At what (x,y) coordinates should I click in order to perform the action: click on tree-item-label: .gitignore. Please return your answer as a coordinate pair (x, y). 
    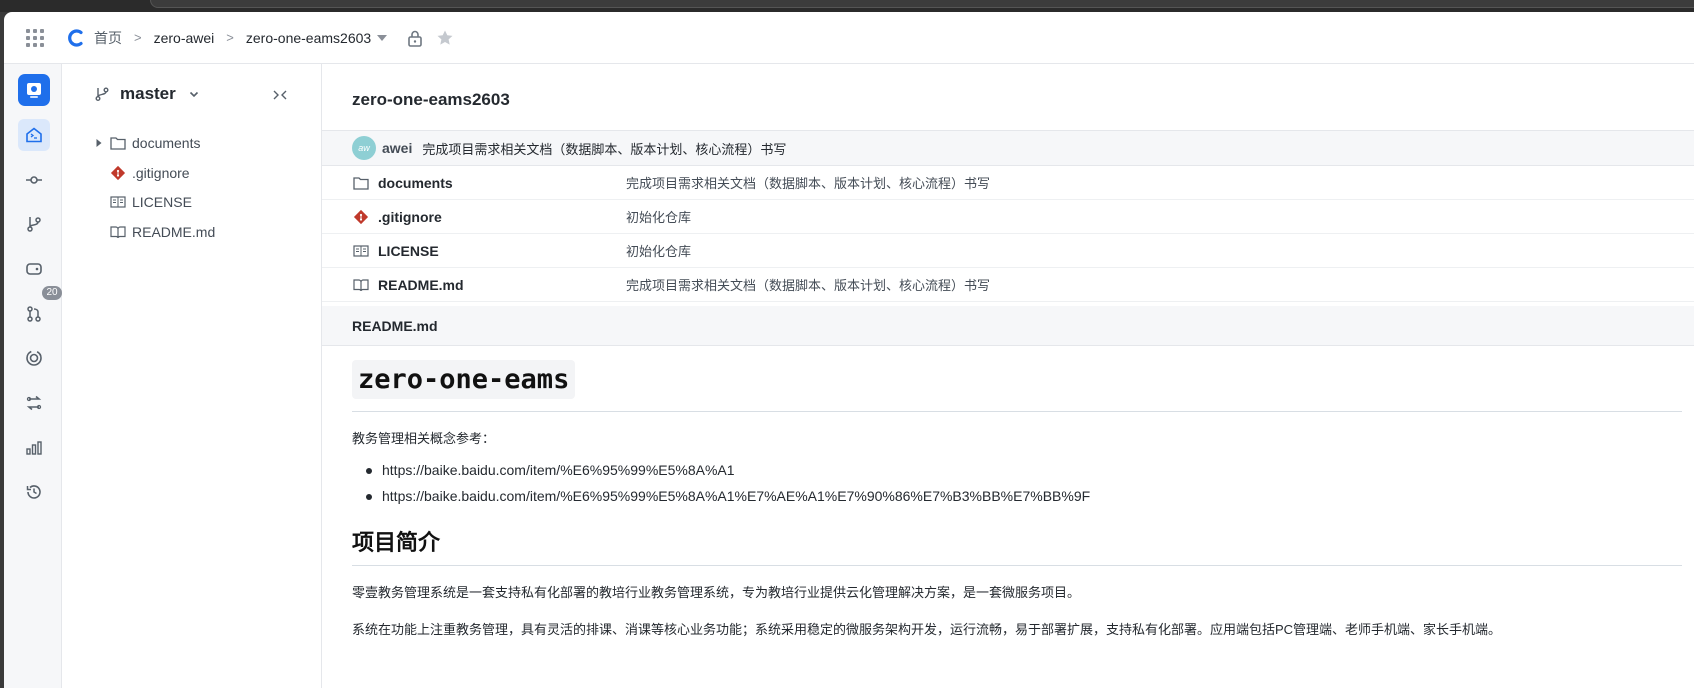
    Looking at the image, I should click on (161, 173).